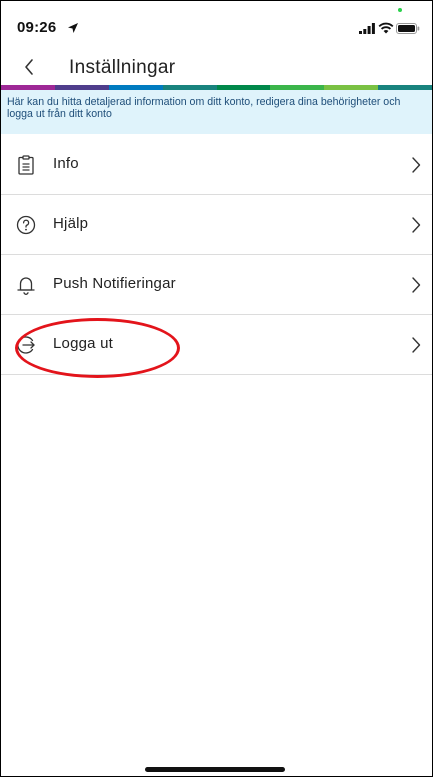 Image resolution: width=433 pixels, height=777 pixels. I want to click on menu-item-logout: Logga ut, so click(216, 345).